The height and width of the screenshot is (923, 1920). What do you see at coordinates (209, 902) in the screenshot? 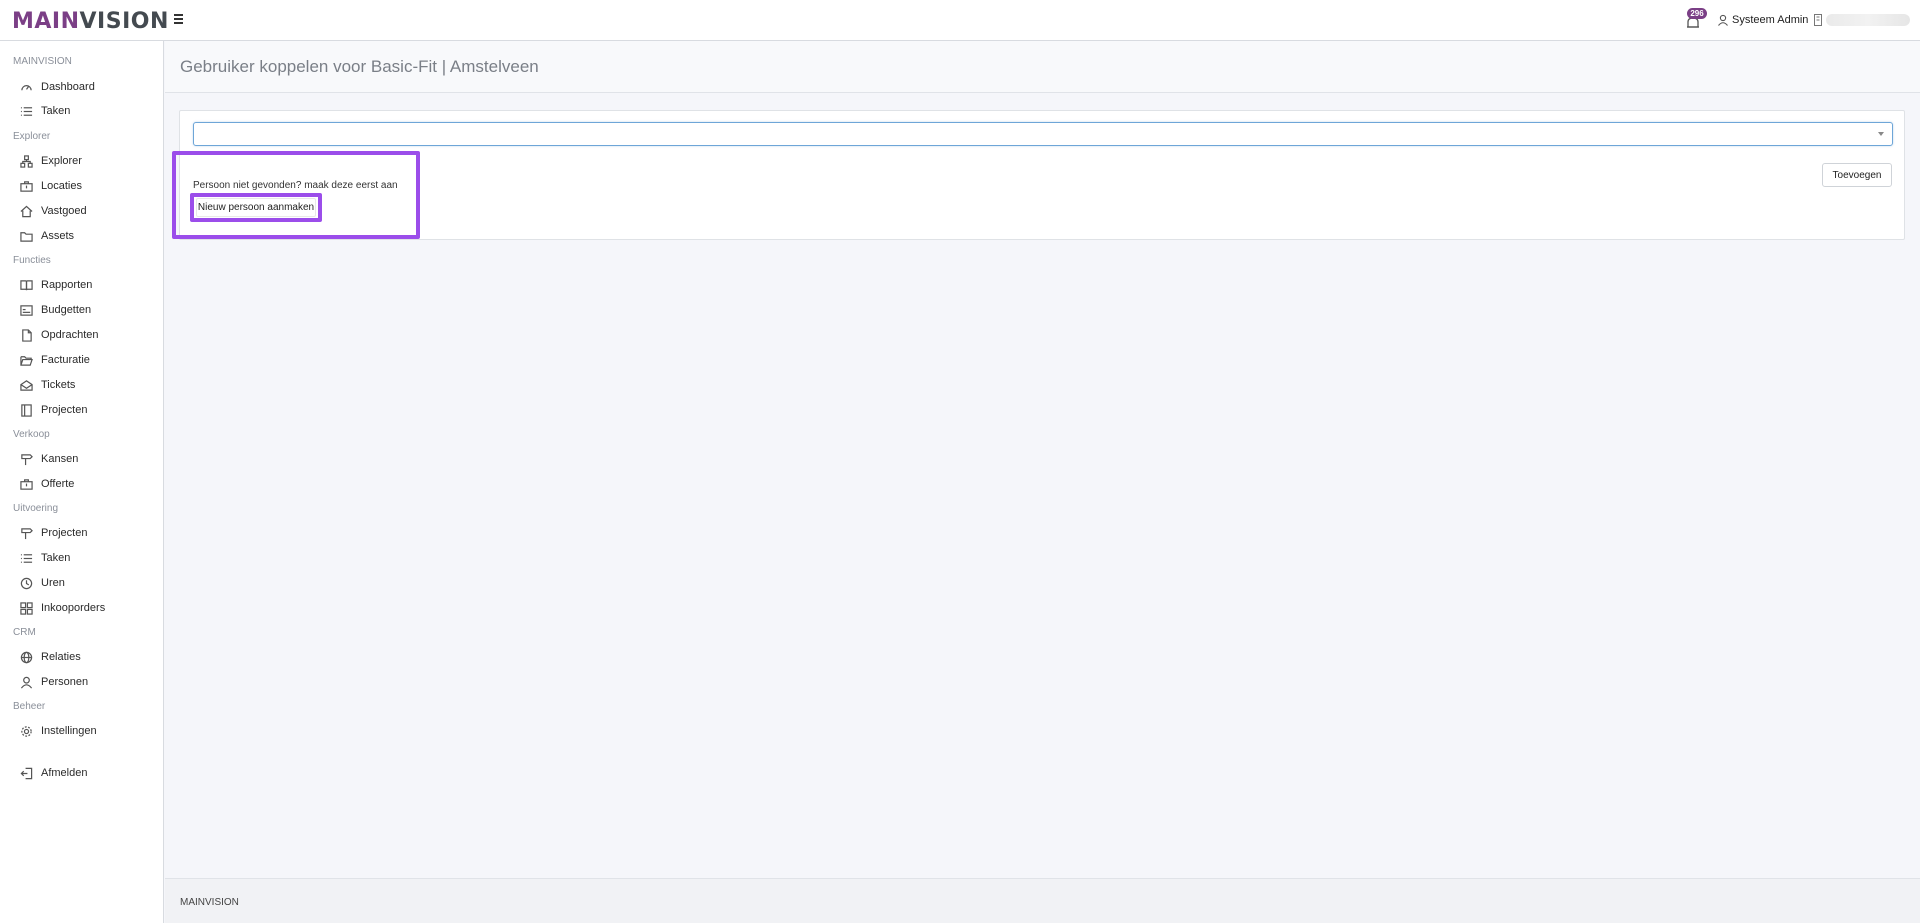
I see `footer-text: MAINVISION` at bounding box center [209, 902].